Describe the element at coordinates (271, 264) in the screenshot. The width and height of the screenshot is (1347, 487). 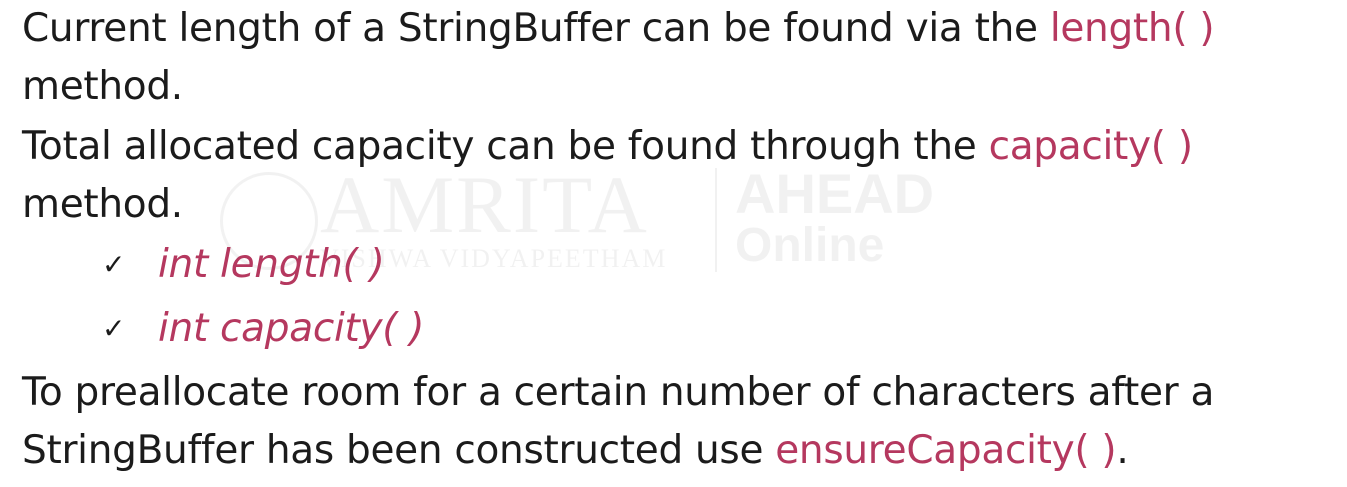
I see `code-signature: int length( )` at that location.